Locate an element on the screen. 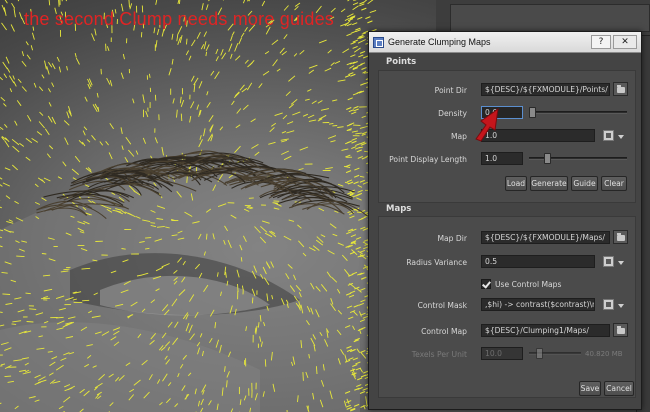 This screenshot has width=650, height=412. control-mask-field: ,$hi) -> contrast($contrast)\n\n is located at coordinates (538, 304).